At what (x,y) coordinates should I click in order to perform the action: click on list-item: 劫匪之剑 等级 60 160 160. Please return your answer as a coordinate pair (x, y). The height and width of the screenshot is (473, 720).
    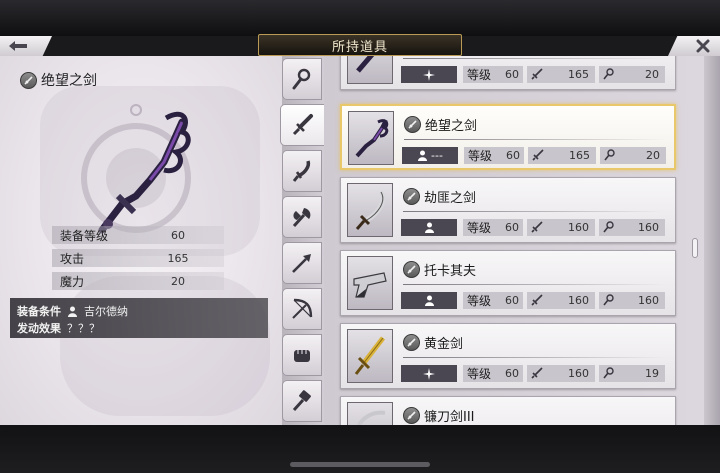
    Looking at the image, I should click on (508, 210).